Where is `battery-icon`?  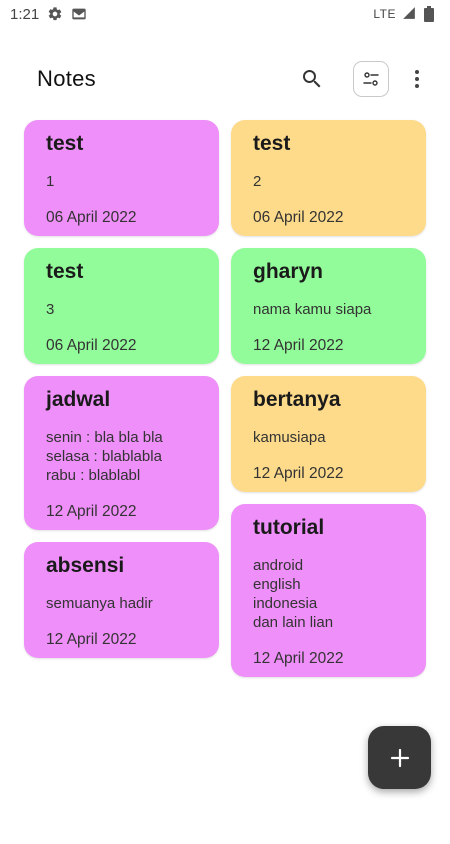 battery-icon is located at coordinates (432, 14).